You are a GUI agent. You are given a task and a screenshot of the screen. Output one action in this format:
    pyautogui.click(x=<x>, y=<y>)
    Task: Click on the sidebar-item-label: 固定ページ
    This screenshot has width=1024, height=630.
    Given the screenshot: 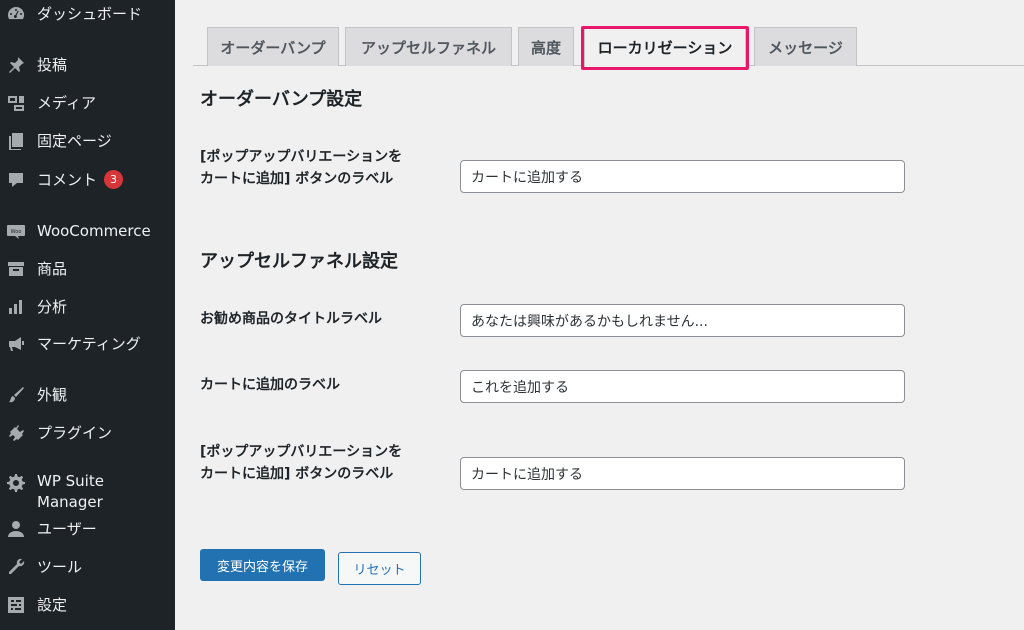 What is the action you would take?
    pyautogui.click(x=74, y=140)
    